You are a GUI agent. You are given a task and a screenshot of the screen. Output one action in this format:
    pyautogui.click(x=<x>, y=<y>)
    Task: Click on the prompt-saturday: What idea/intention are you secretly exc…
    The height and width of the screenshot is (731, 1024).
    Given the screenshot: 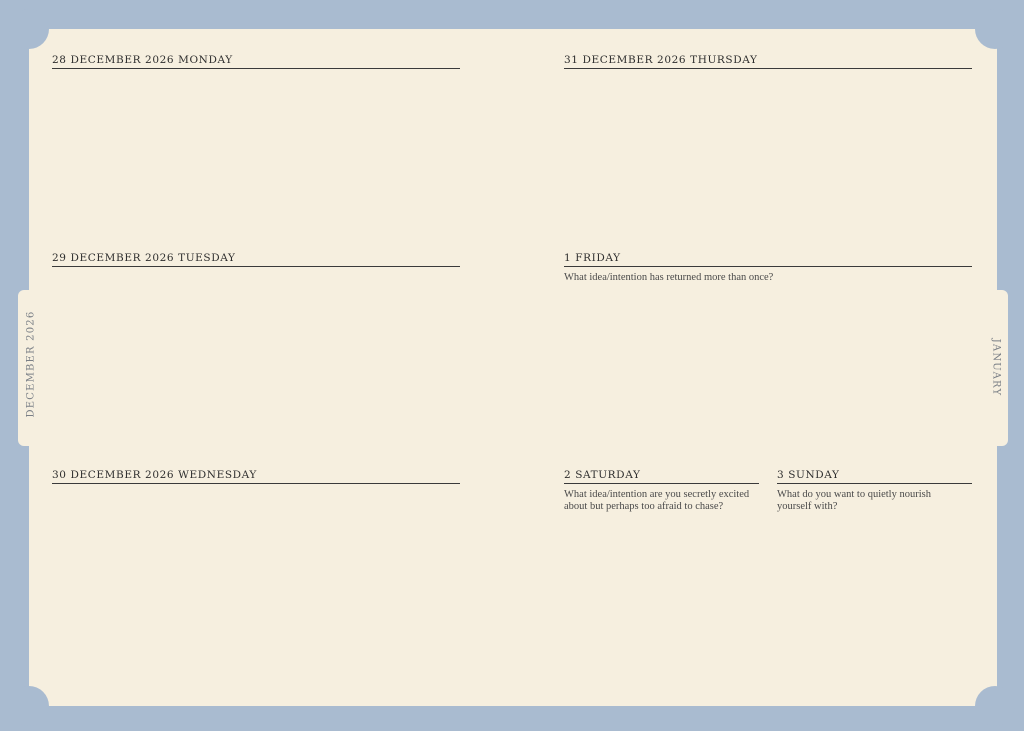 What is the action you would take?
    pyautogui.click(x=657, y=500)
    